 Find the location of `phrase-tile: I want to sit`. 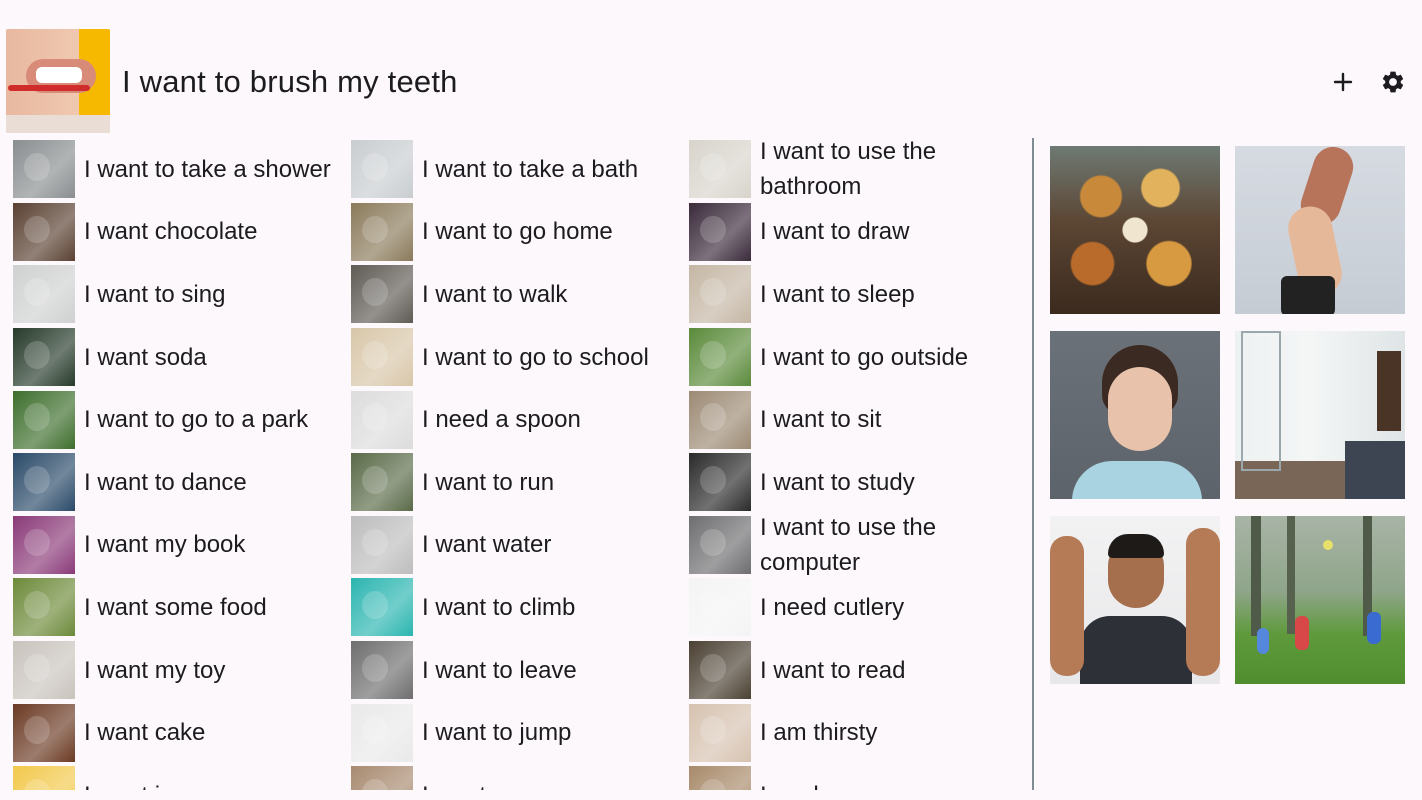

phrase-tile: I want to sit is located at coordinates (855, 419).